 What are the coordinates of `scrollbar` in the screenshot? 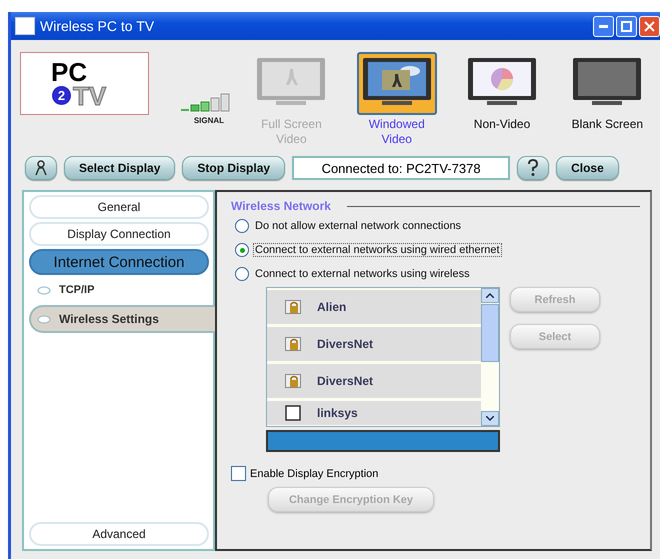 It's located at (490, 357).